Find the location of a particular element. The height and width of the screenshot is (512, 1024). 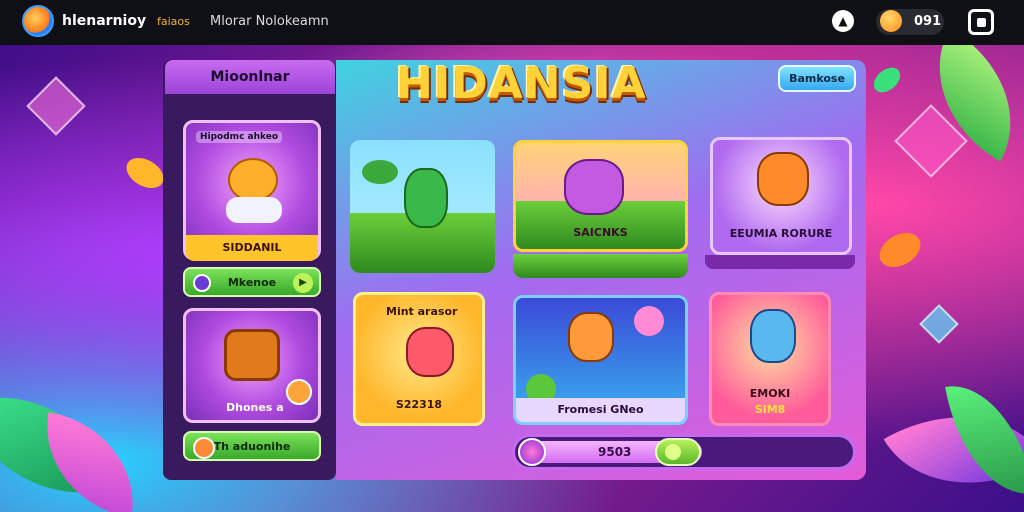

level-card-sublabel: SIM8 is located at coordinates (770, 409).